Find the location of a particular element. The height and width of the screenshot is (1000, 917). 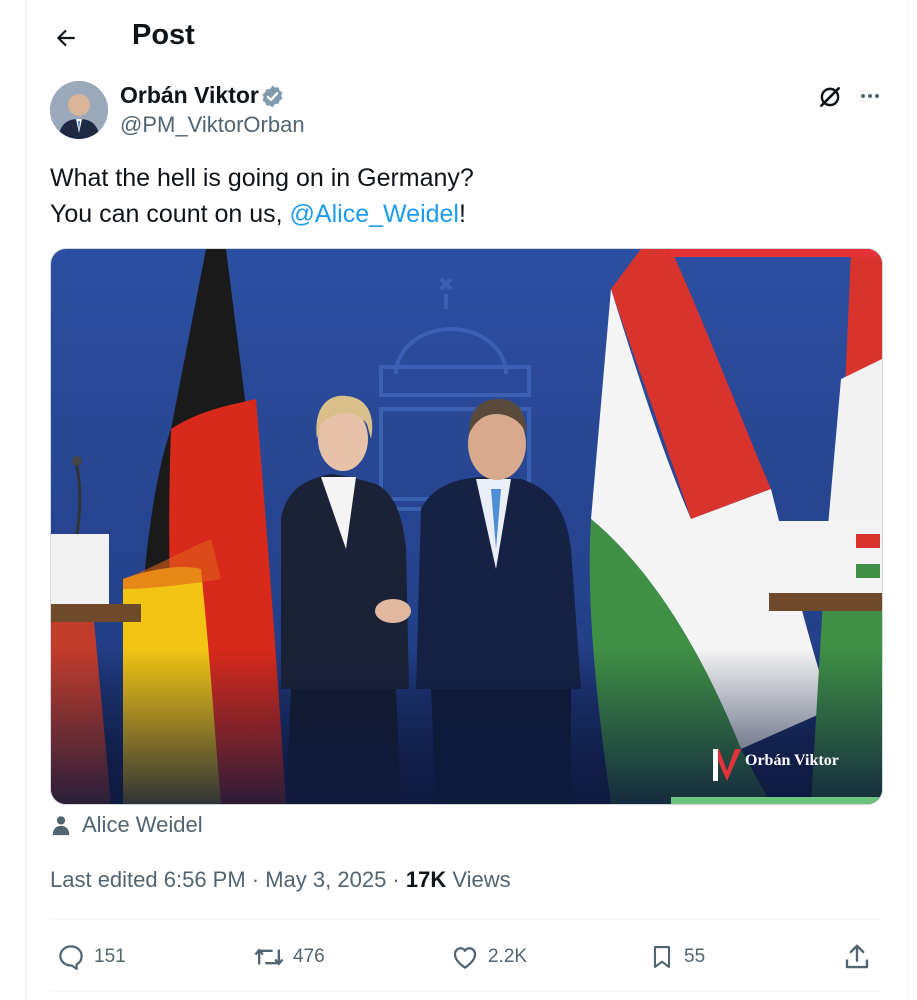

share-button is located at coordinates (857, 957).